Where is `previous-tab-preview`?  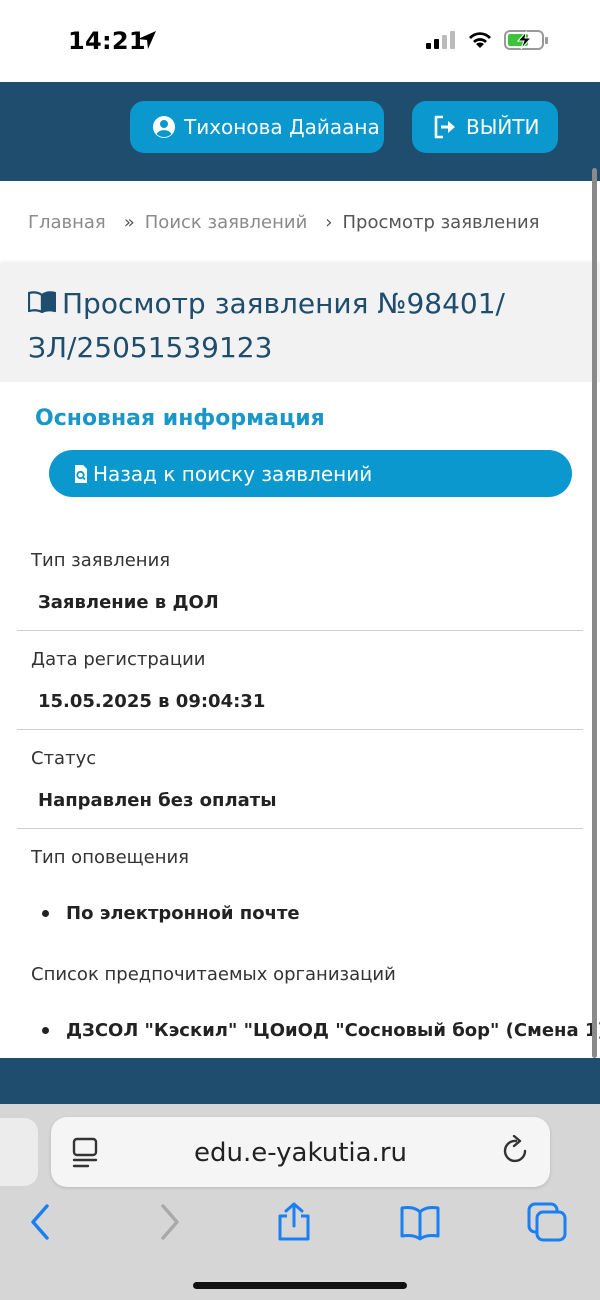
previous-tab-preview is located at coordinates (19, 1152).